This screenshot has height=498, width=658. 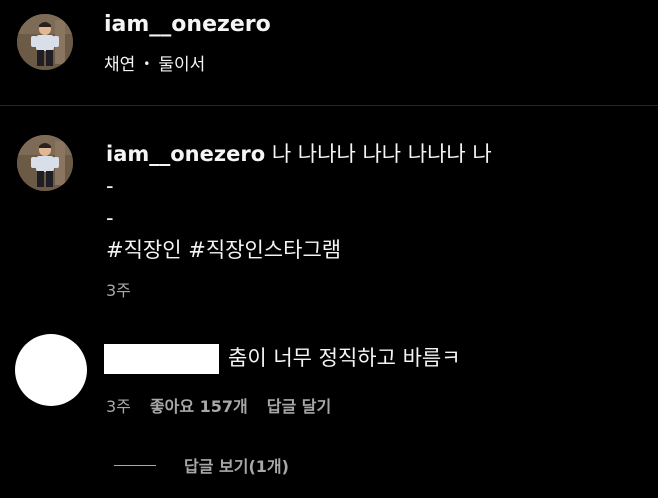 I want to click on caption-body: 나 나나나 나나 나나나 나, so click(x=381, y=154).